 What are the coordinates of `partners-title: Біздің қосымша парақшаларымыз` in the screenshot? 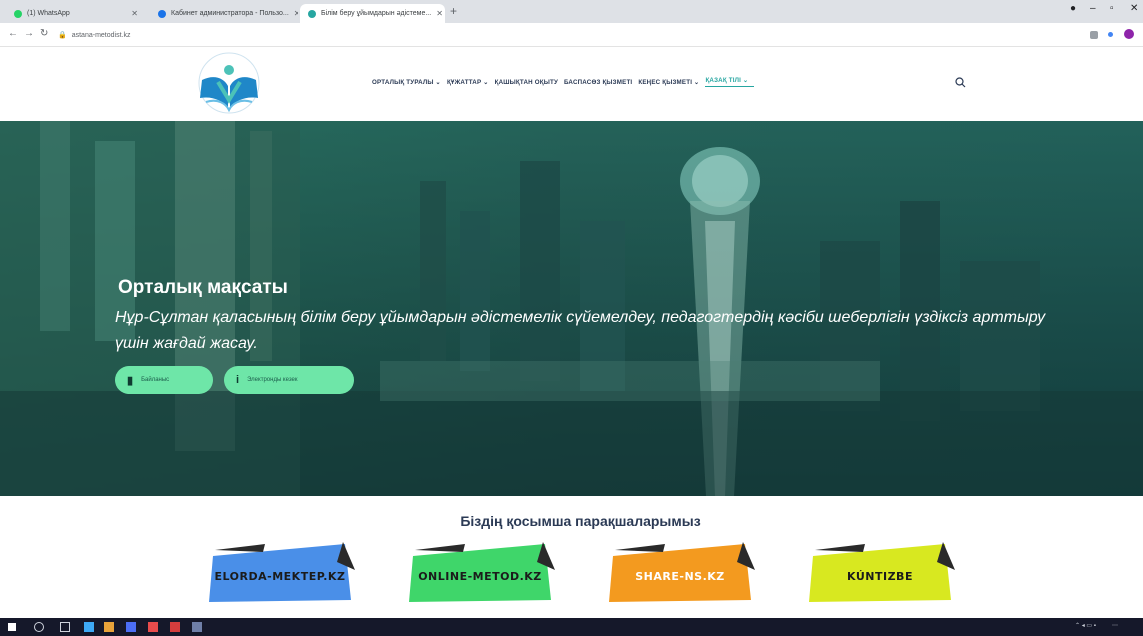 It's located at (580, 521).